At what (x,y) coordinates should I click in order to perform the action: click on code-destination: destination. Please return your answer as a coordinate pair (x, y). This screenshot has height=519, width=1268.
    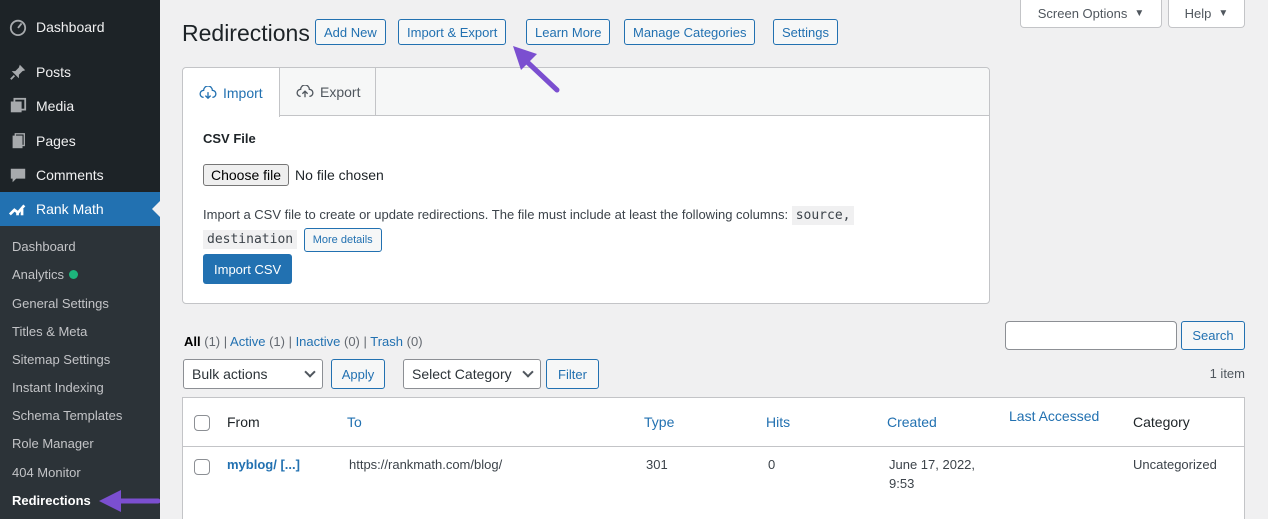
    Looking at the image, I should click on (250, 239).